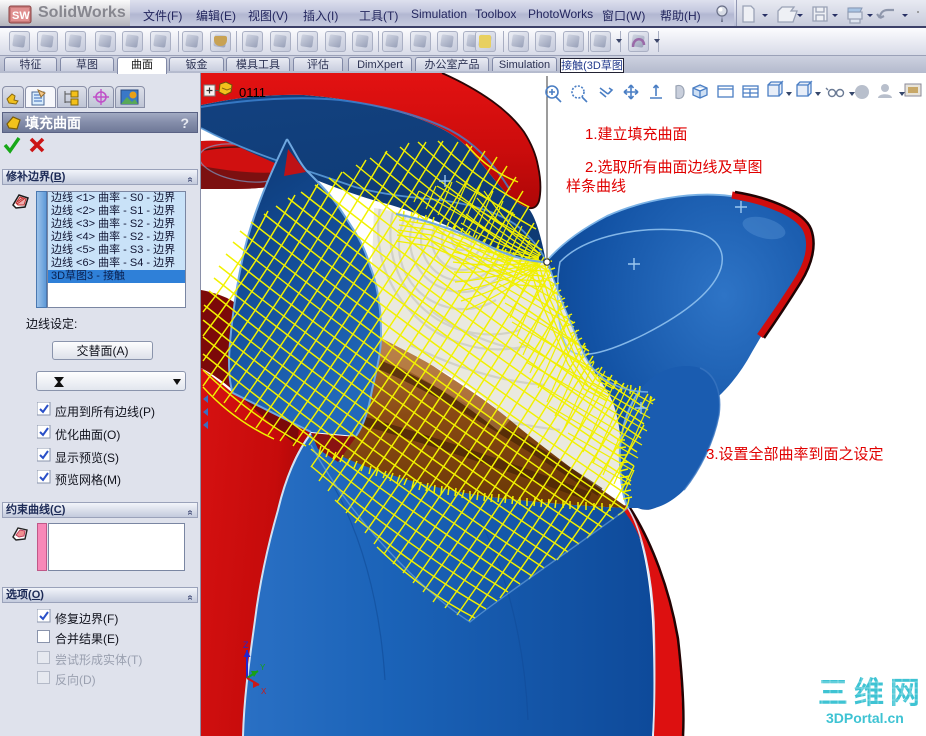 Image resolution: width=926 pixels, height=736 pixels. What do you see at coordinates (252, 92) in the screenshot?
I see `svg-text: 0111` at bounding box center [252, 92].